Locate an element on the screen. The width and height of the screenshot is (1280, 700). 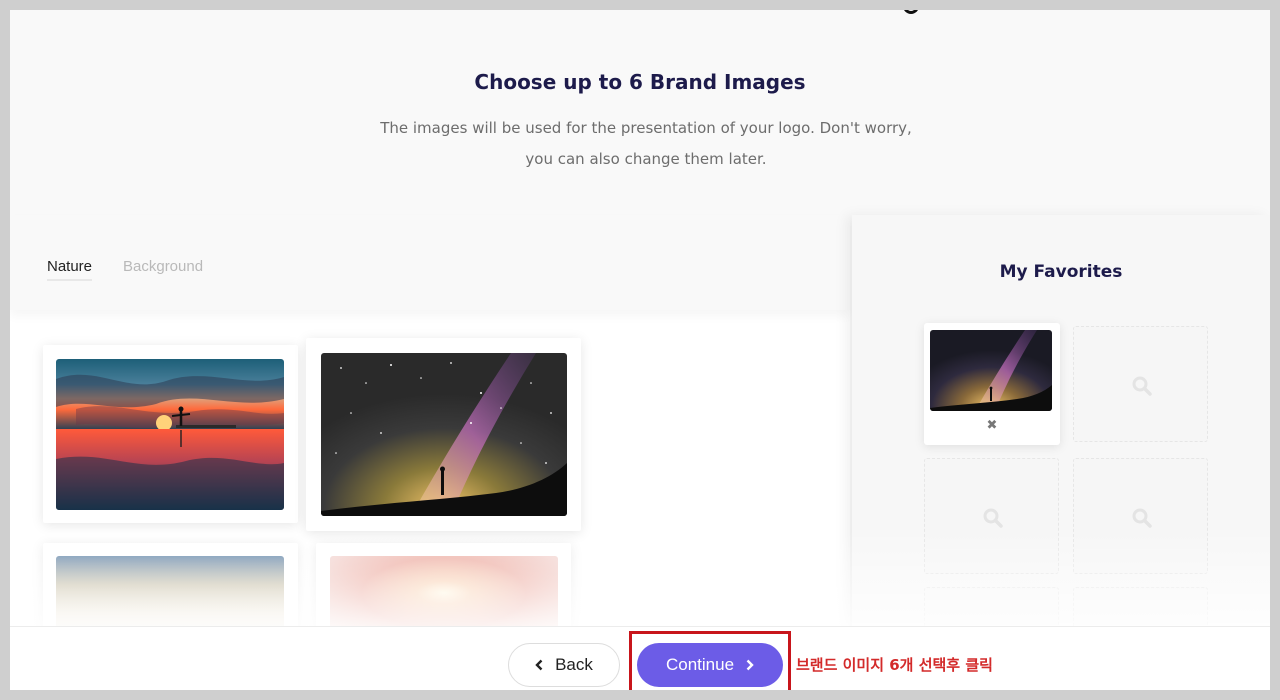
remove-favorite-icon: ✖ is located at coordinates (992, 425).